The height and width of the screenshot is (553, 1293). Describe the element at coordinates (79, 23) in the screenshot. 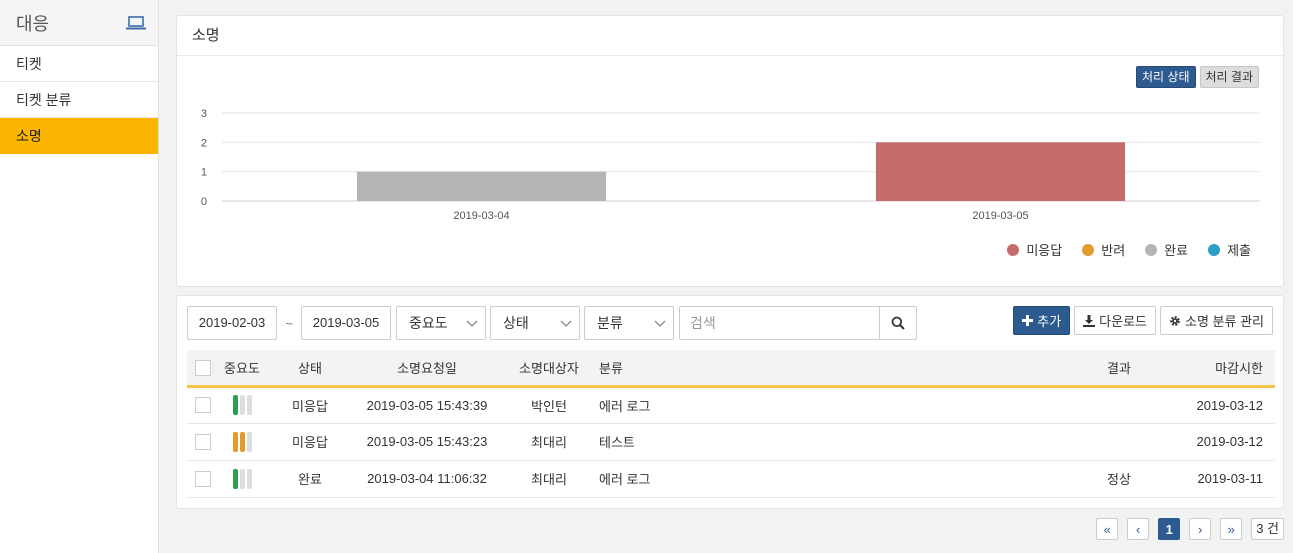

I see `sidebar-header: 대응` at that location.